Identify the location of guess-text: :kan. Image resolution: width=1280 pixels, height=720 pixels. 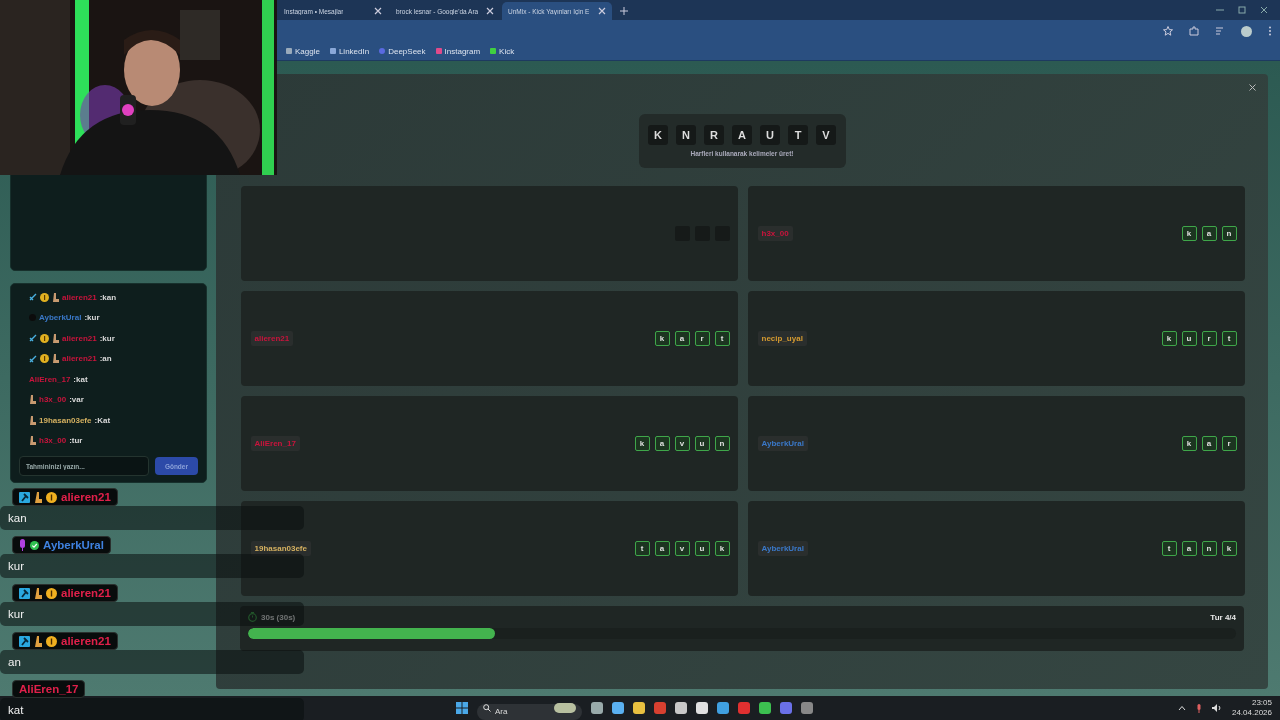
(108, 297).